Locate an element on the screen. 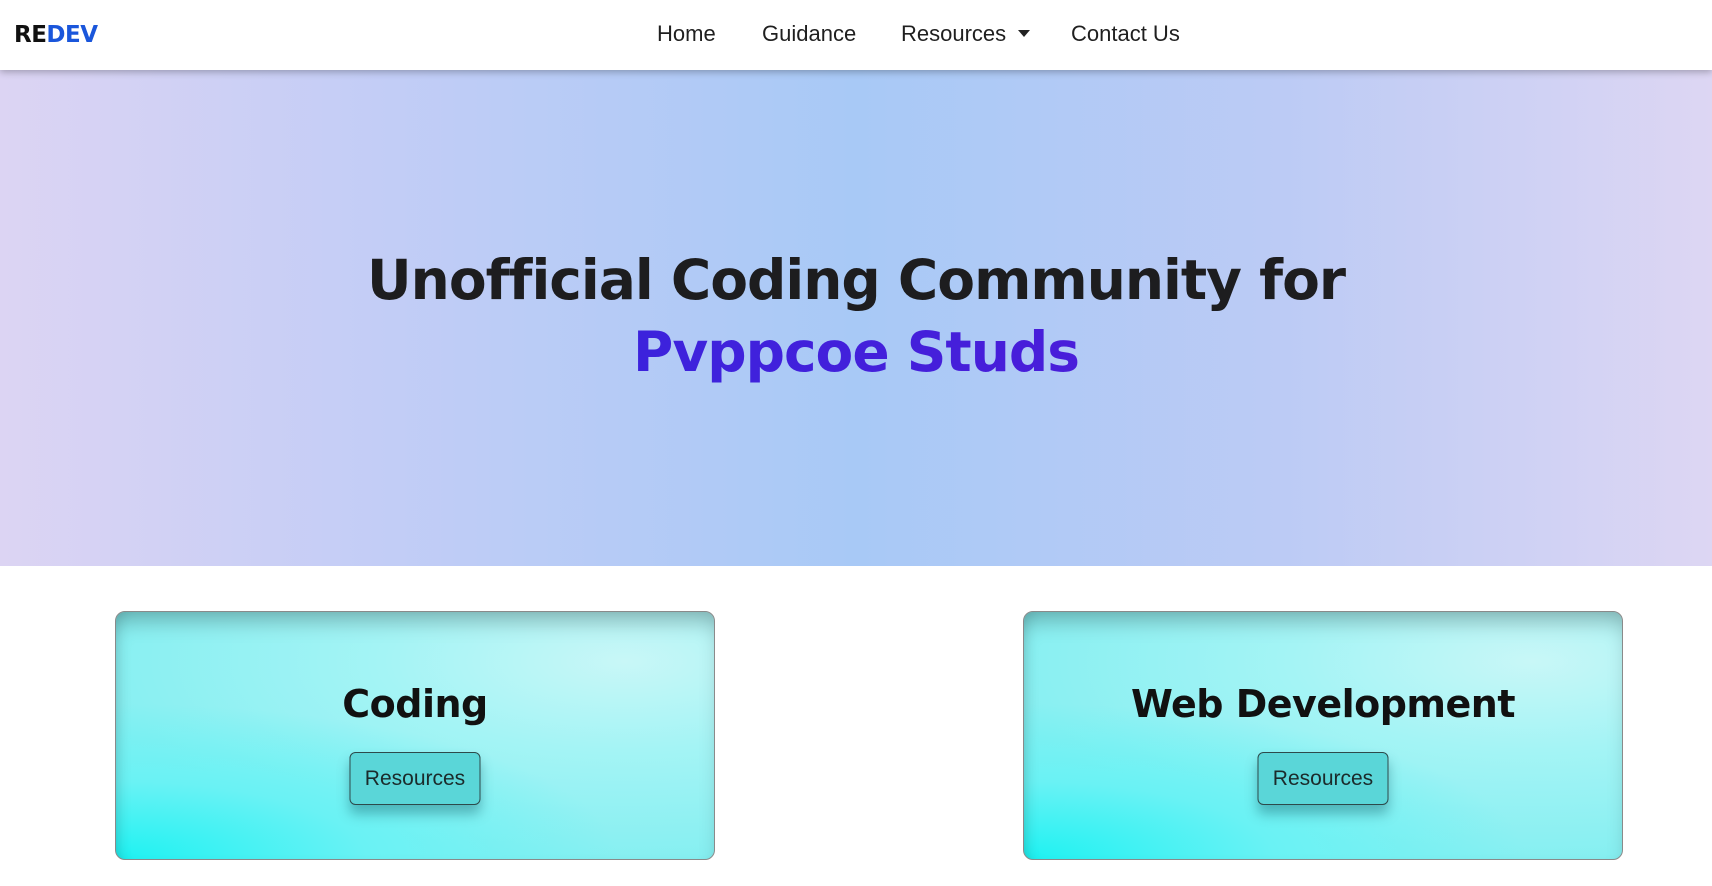 The height and width of the screenshot is (886, 1712). hero-title-accent: Pvppcoe Studs is located at coordinates (856, 352).